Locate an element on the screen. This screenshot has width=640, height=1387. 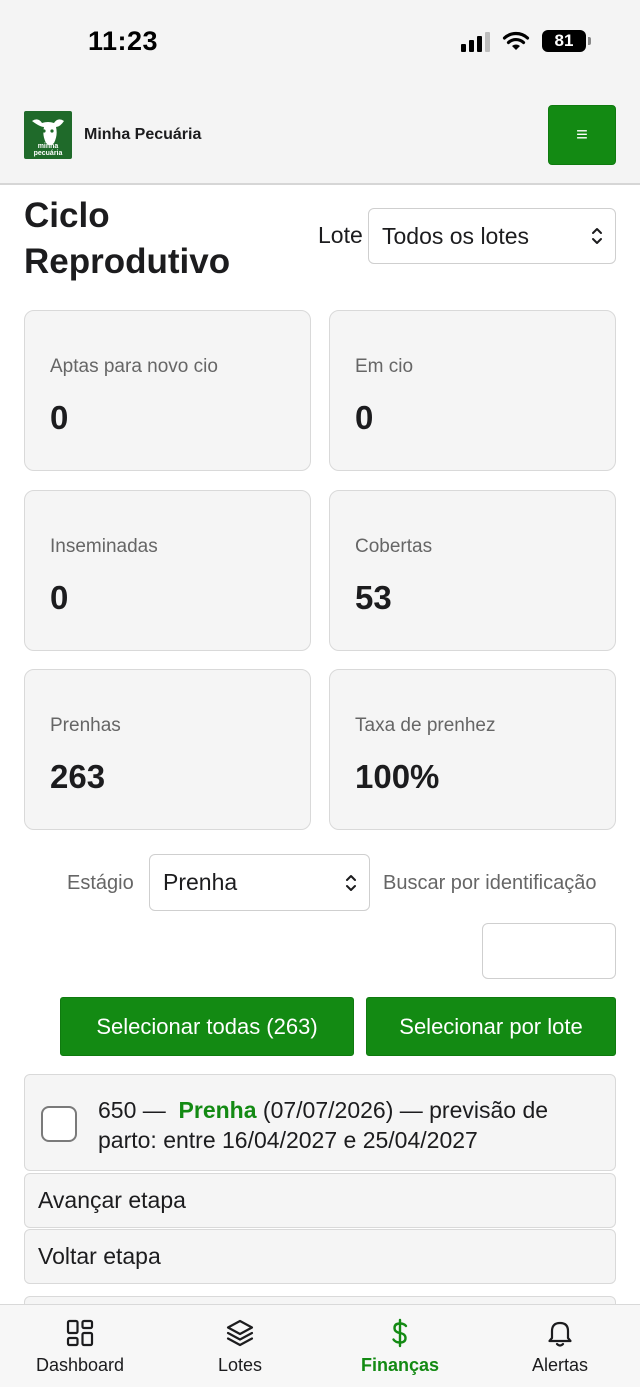
logo-text: minha pecuária is located at coordinates (48, 150).